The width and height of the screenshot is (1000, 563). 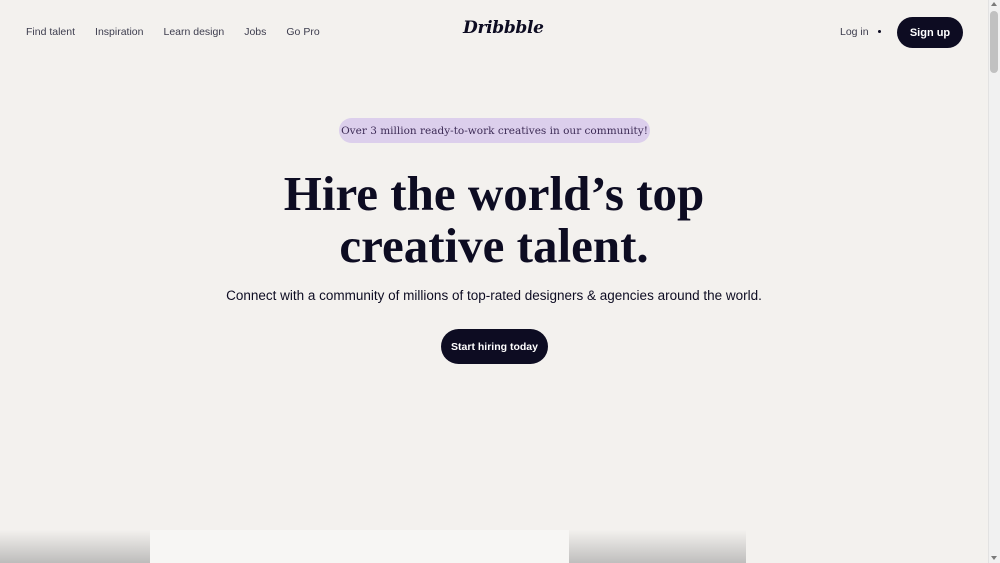 What do you see at coordinates (494, 193) in the screenshot?
I see `headline-line-1: Hire the world’s top` at bounding box center [494, 193].